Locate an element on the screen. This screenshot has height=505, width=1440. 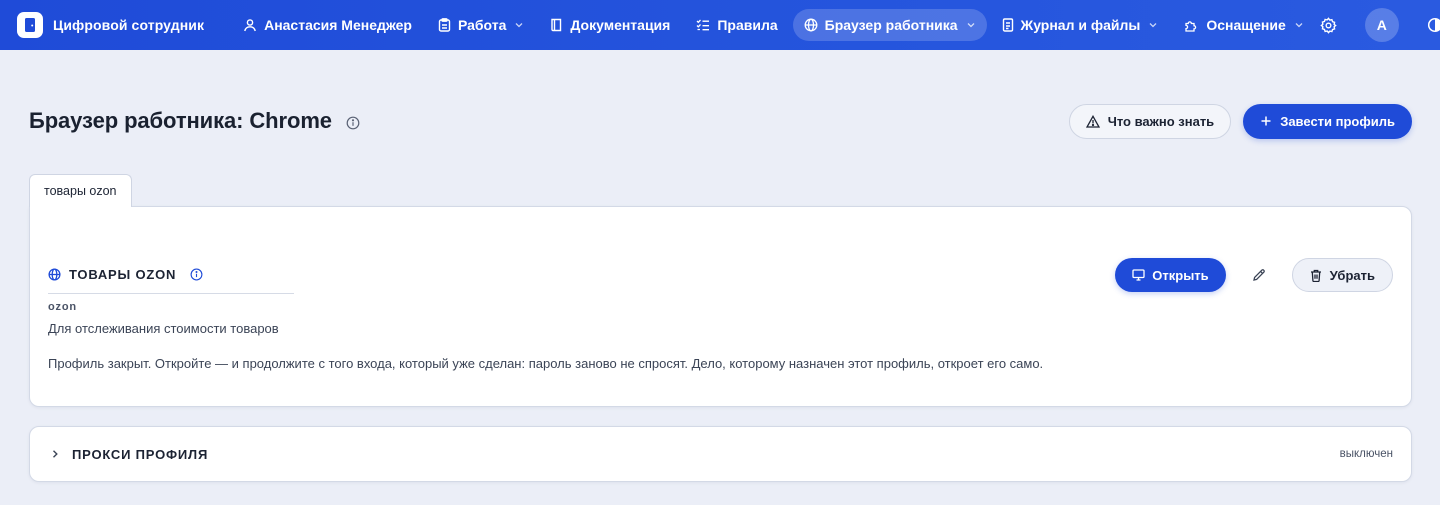
nav-item-label: Журнал и файлы is located at coordinates (1080, 25).